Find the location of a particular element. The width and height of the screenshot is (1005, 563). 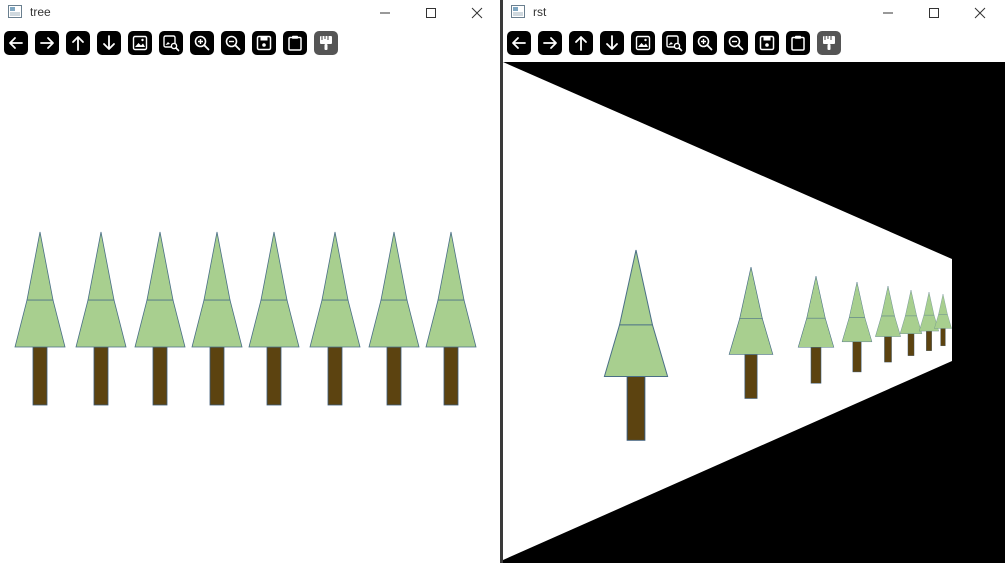

arrow-down-icon is located at coordinates (109, 42).